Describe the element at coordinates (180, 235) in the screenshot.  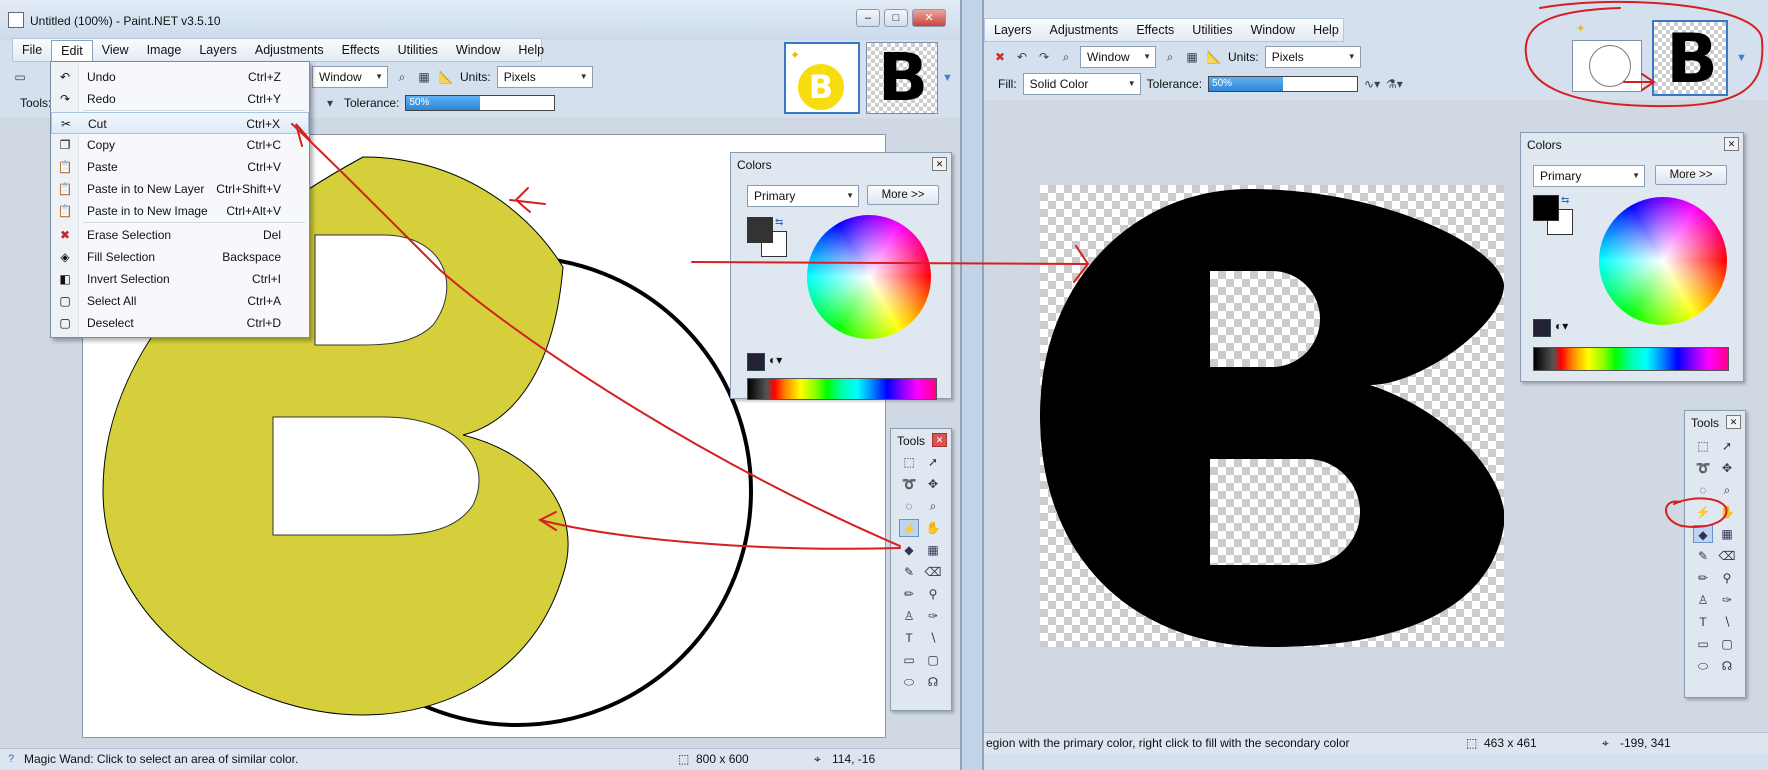
I see `edit-menu-item-erase-selection: ✖ Erase Selection Del` at that location.